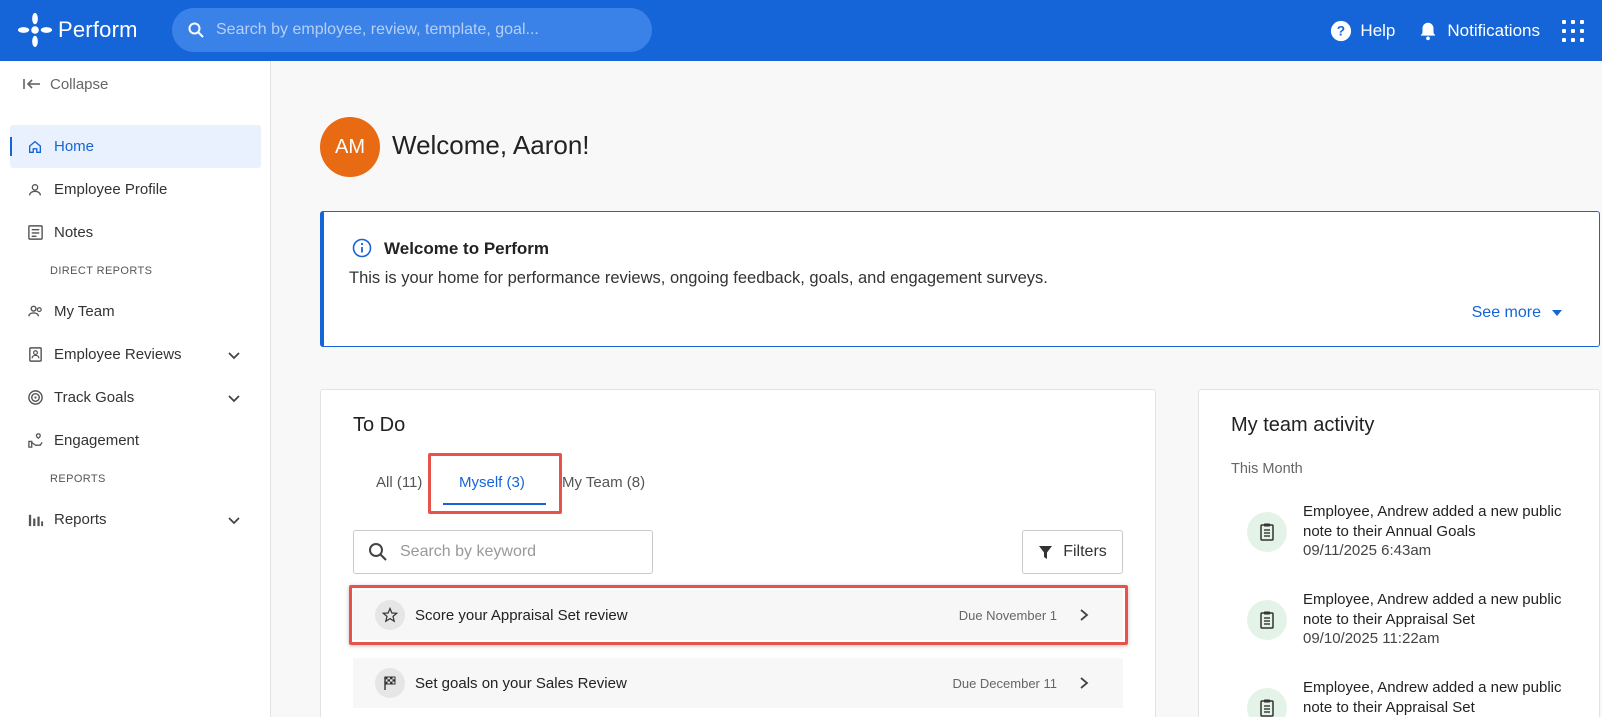  Describe the element at coordinates (1084, 683) in the screenshot. I see `chevron-right-icon` at that location.